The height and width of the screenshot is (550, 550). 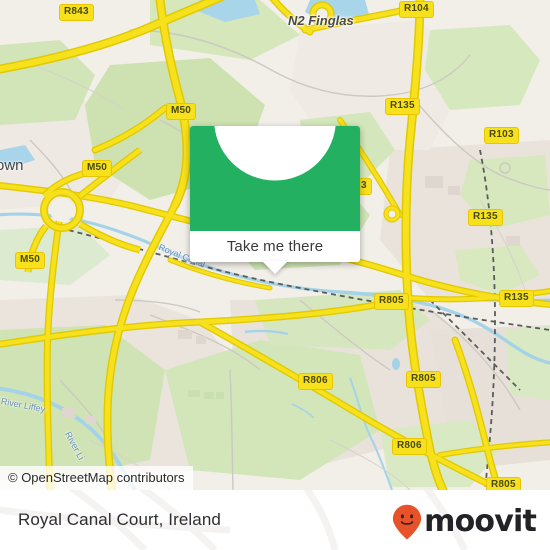 What do you see at coordinates (501, 135) in the screenshot?
I see `road-shield-r103: R103` at bounding box center [501, 135].